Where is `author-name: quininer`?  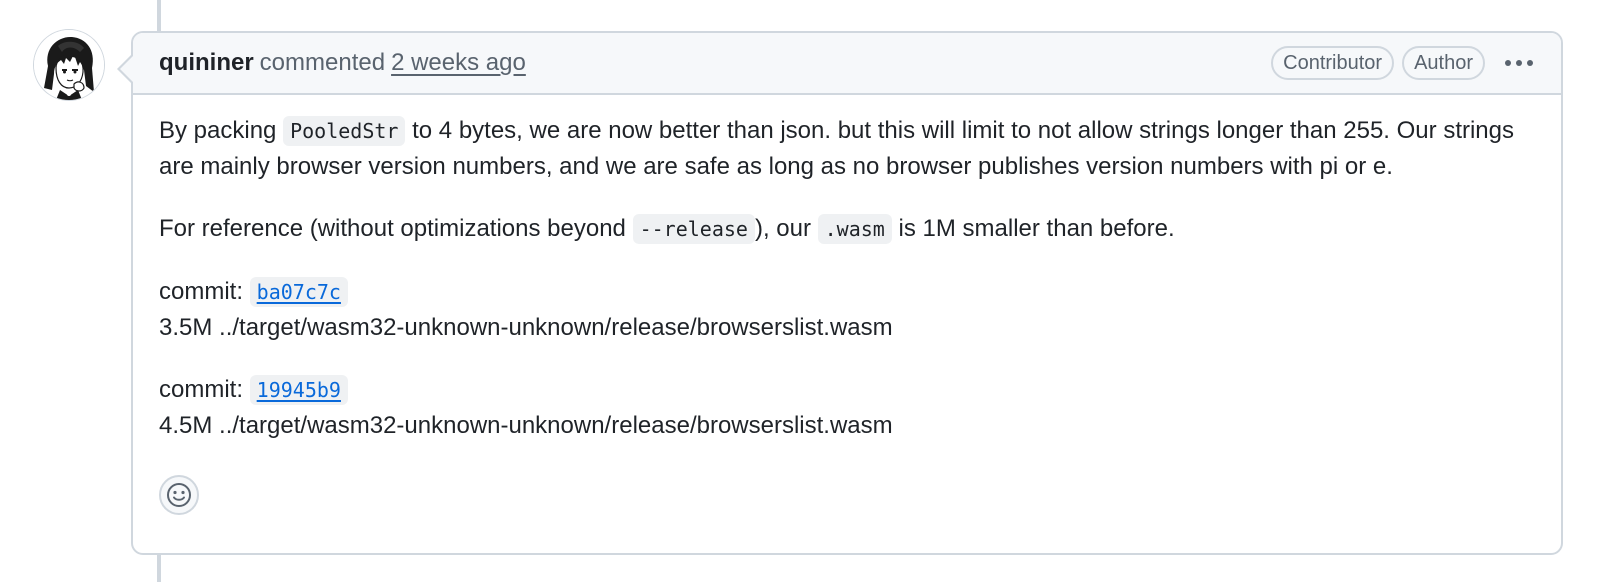
author-name: quininer is located at coordinates (206, 63).